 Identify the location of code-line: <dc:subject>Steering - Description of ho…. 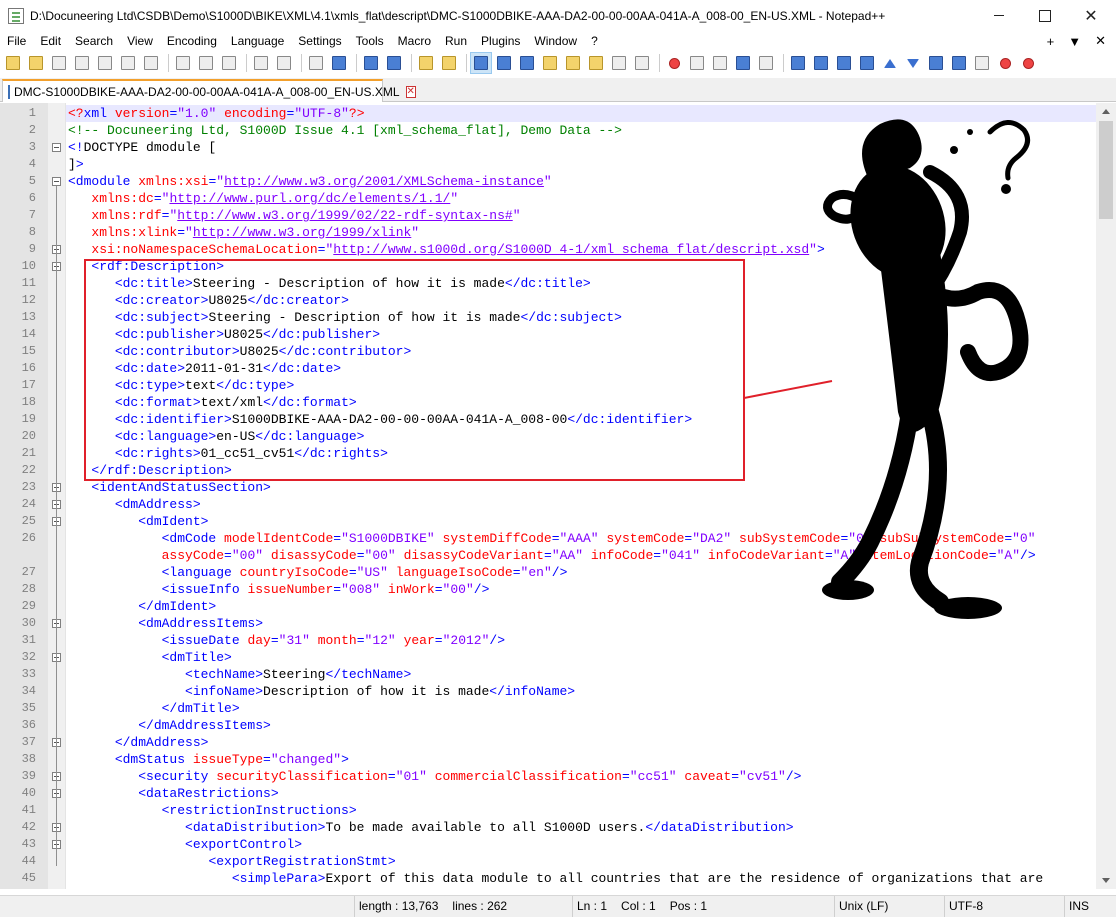
(581, 317).